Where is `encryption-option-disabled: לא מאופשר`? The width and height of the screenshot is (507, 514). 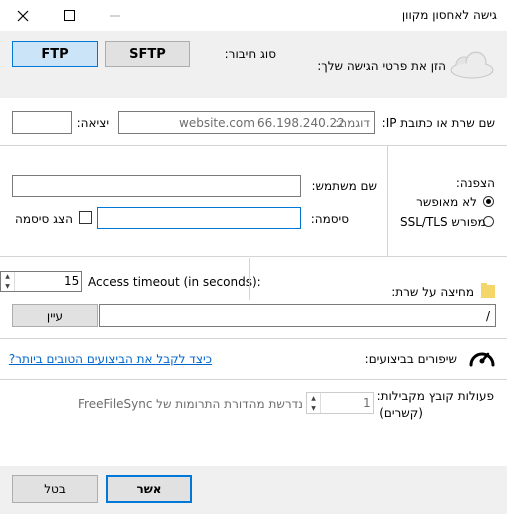
encryption-option-disabled: לא מאופשר is located at coordinates (446, 202).